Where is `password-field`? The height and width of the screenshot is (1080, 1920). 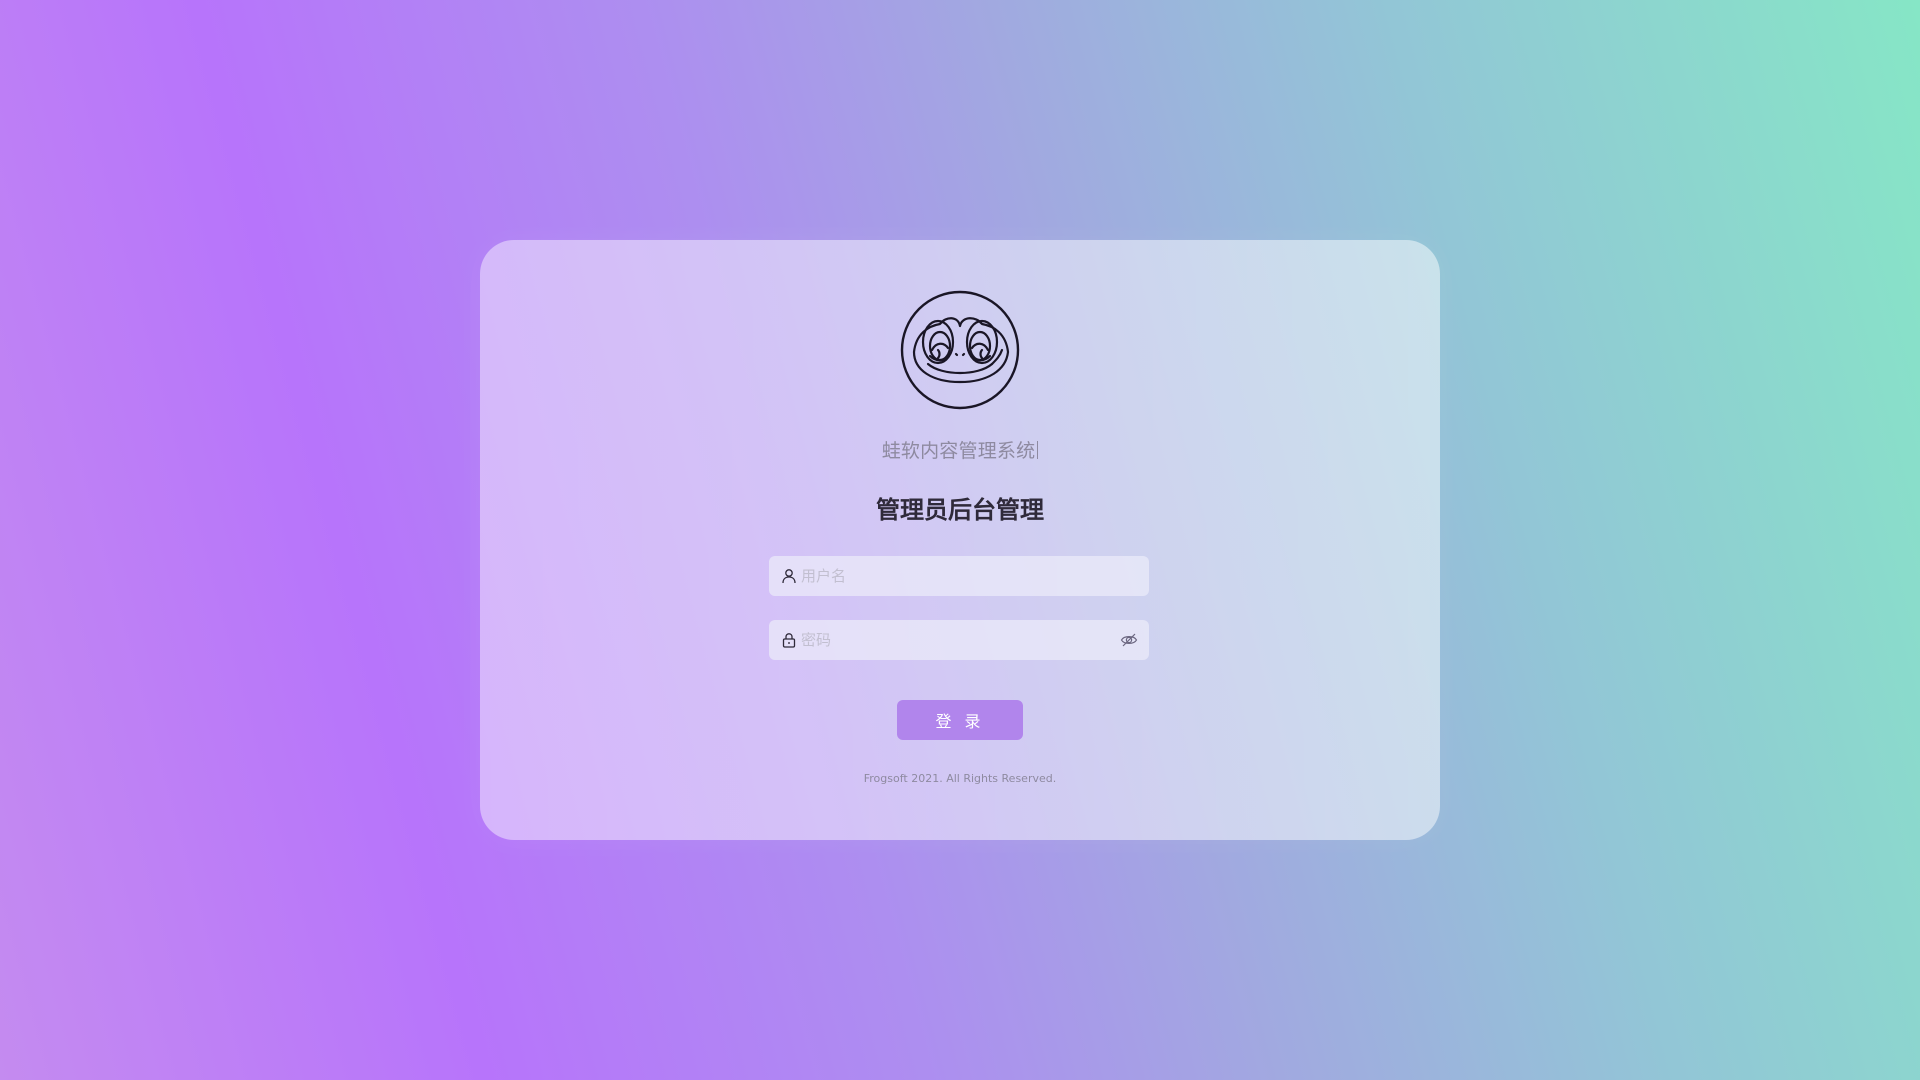
password-field is located at coordinates (959, 640).